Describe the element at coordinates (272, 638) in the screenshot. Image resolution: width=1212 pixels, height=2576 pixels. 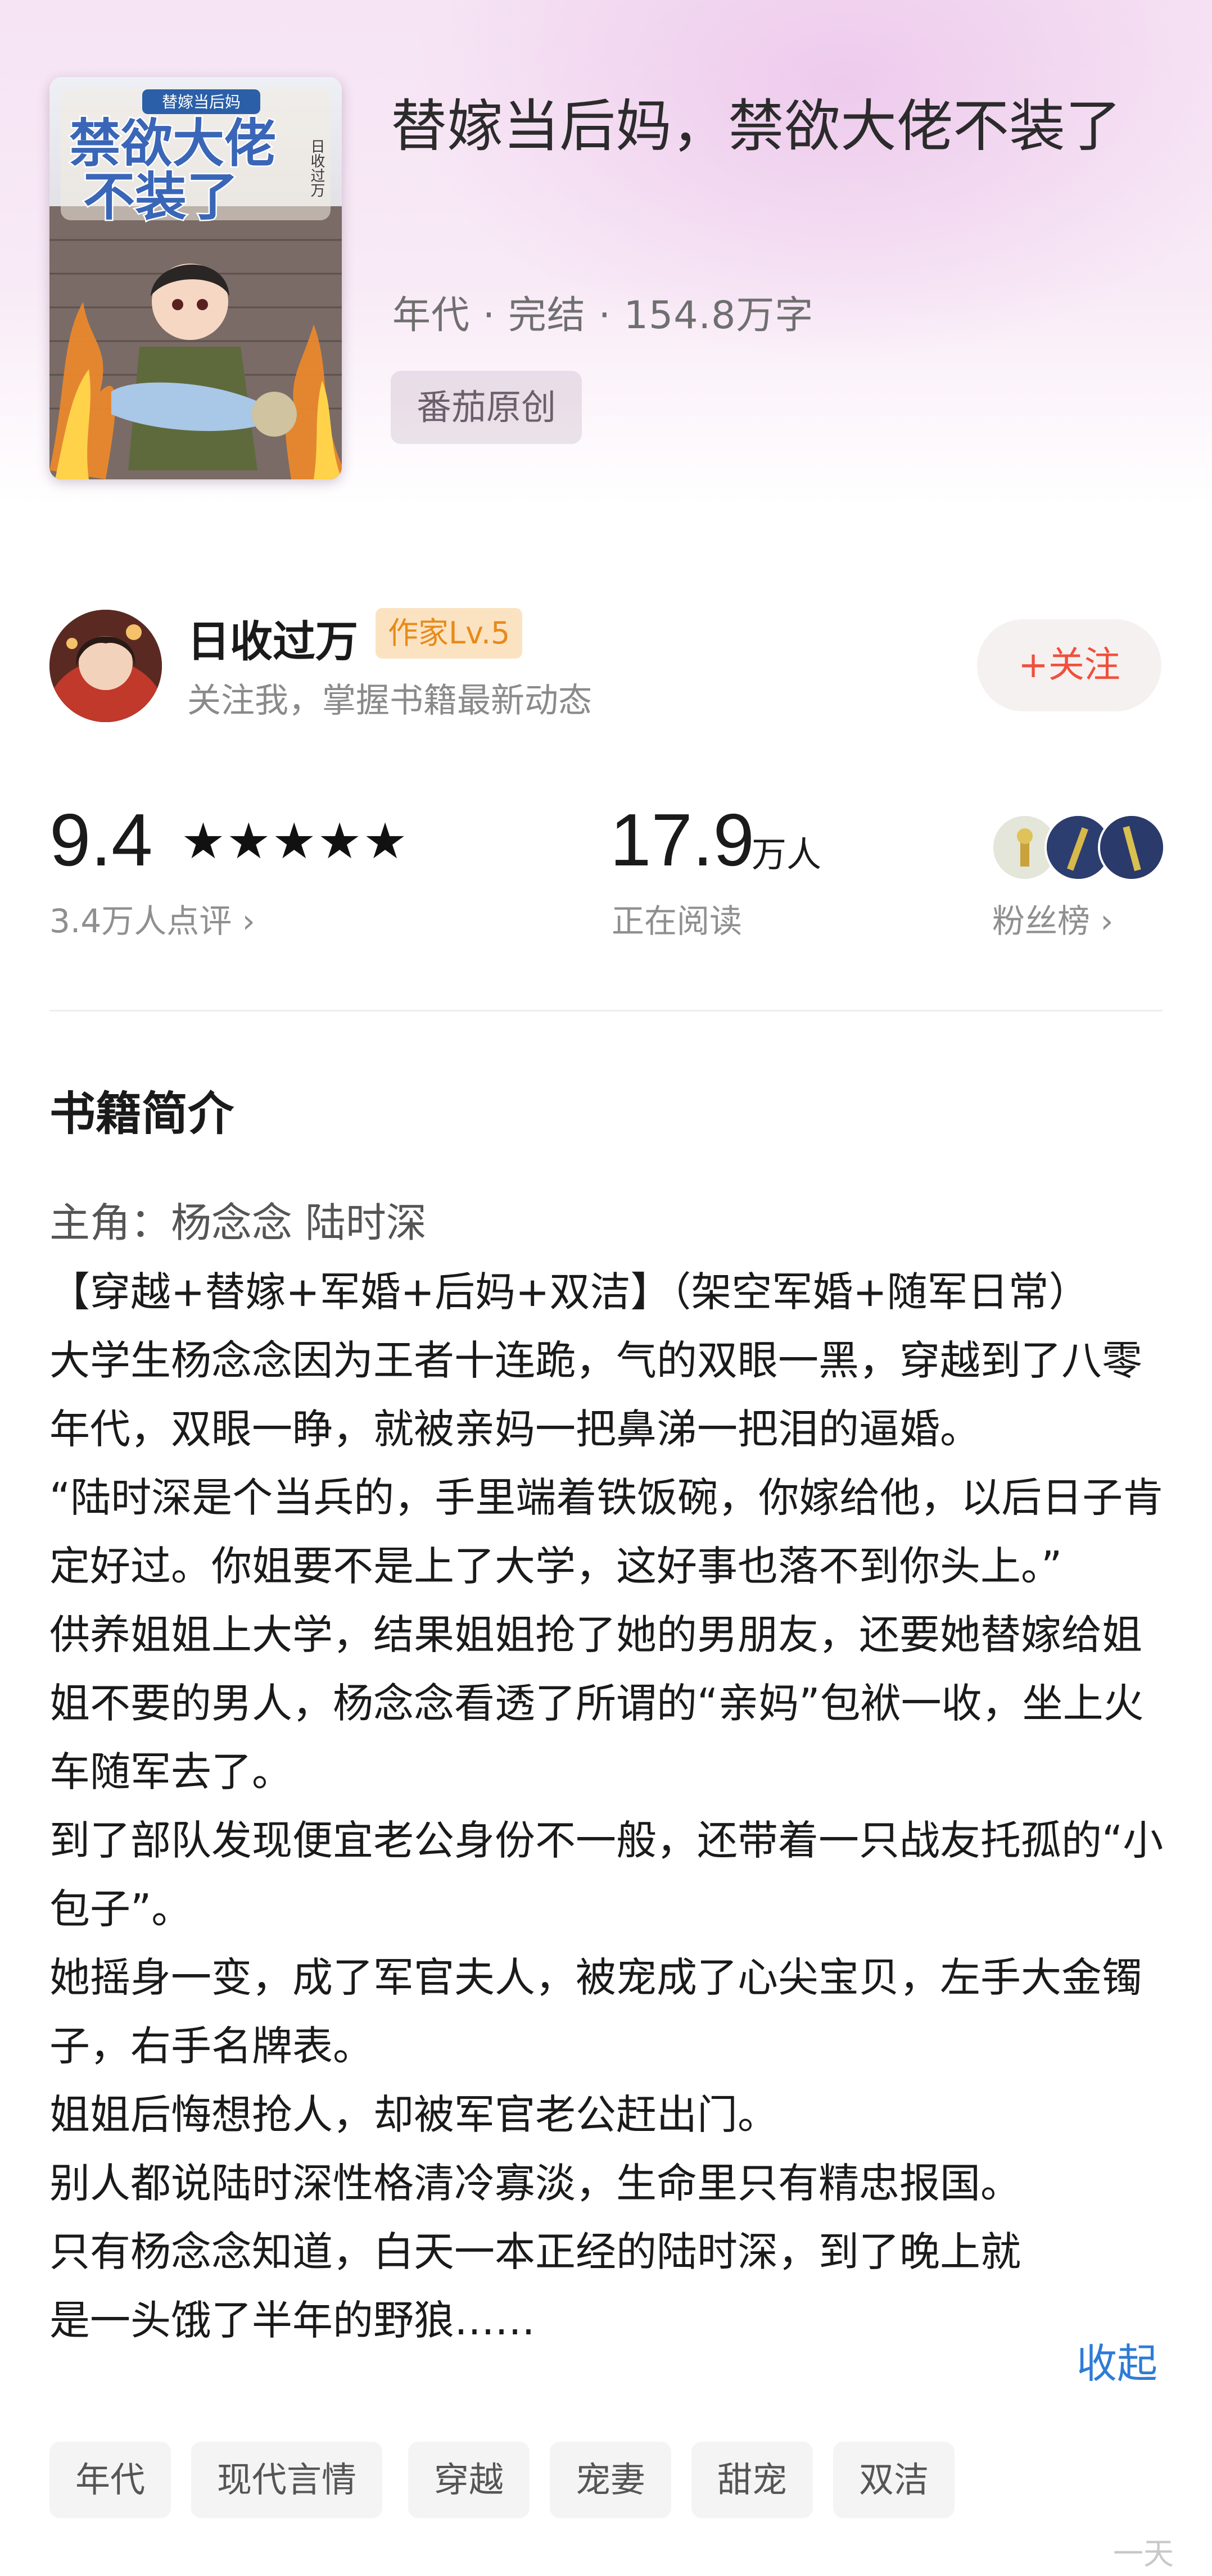
I see `author-name: 日收过万` at that location.